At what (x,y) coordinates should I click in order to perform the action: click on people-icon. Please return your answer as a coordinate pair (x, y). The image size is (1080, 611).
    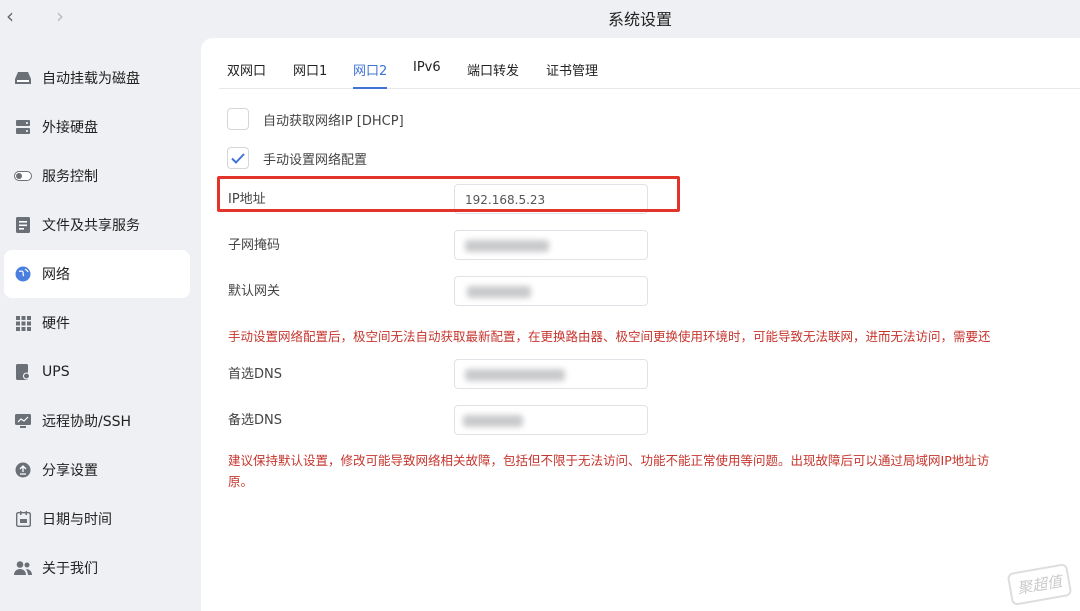
    Looking at the image, I should click on (23, 568).